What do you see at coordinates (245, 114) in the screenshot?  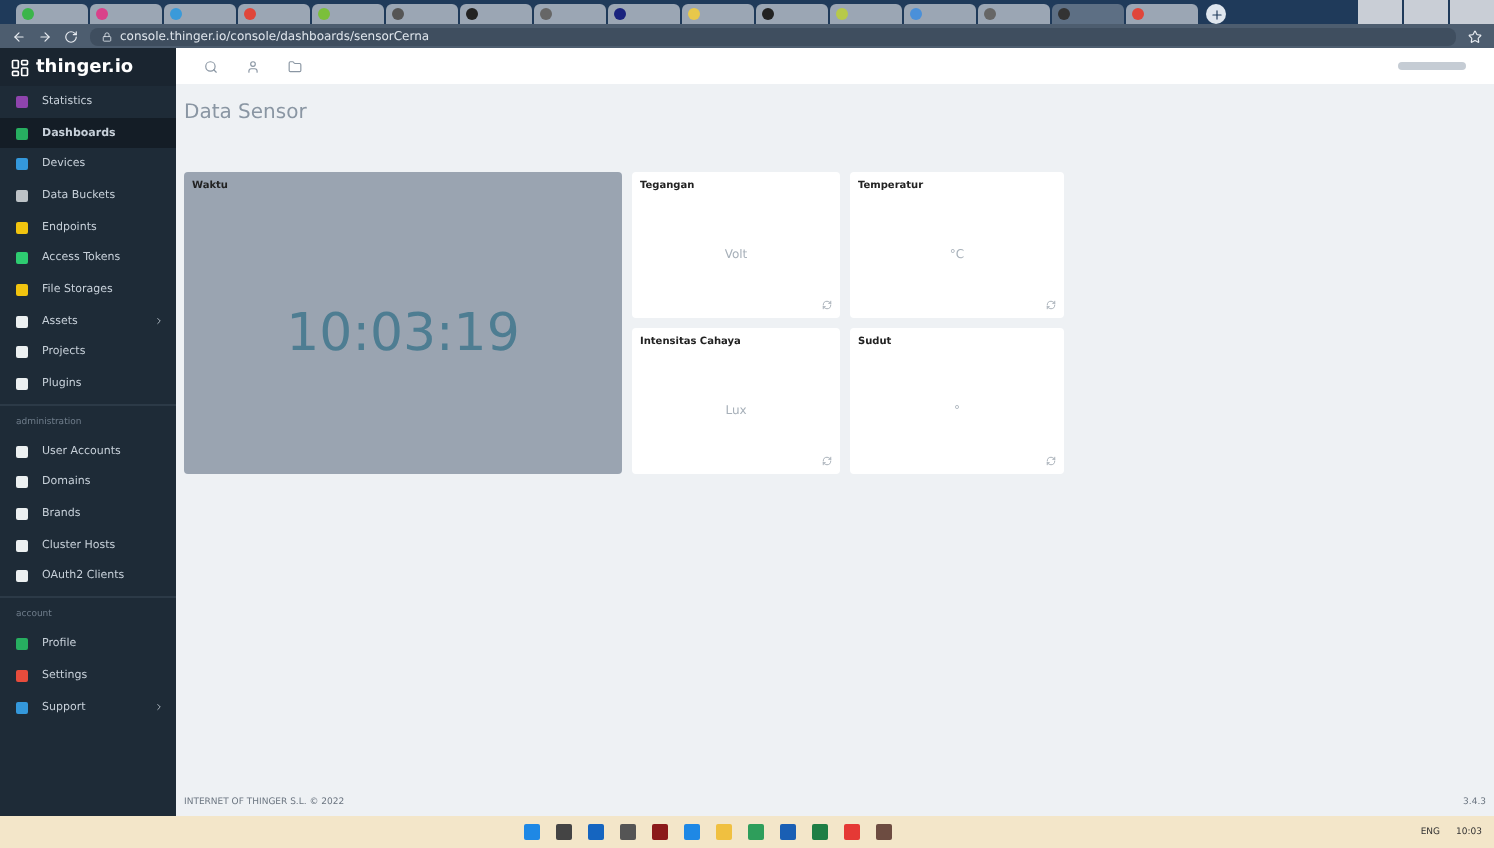 I see `page-title: Data Sensor` at bounding box center [245, 114].